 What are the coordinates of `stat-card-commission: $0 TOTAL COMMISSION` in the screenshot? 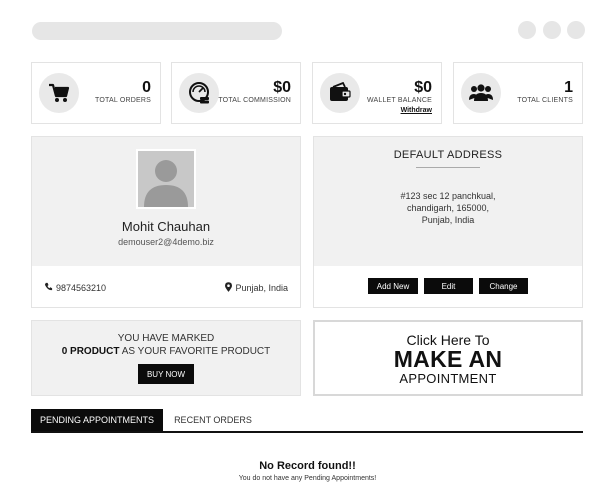 It's located at (236, 93).